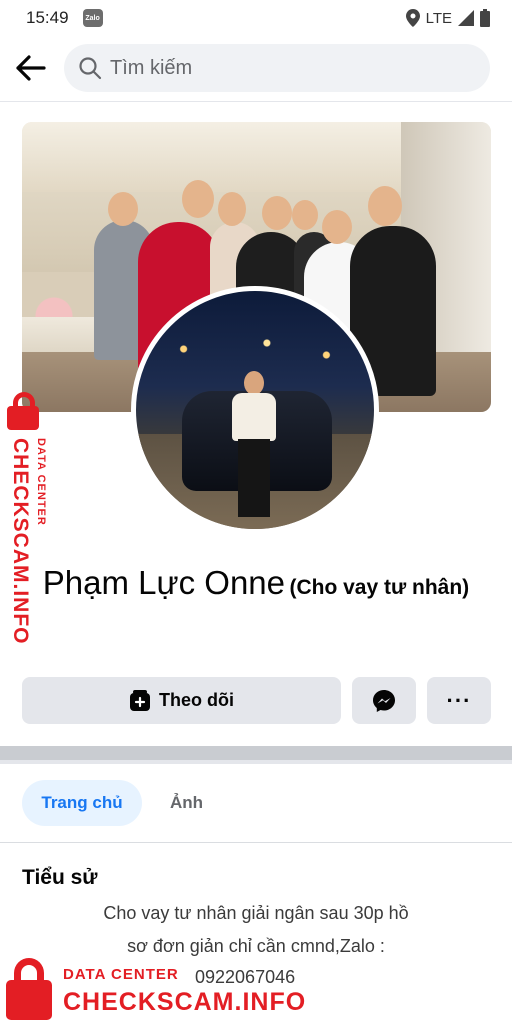  Describe the element at coordinates (256, 842) in the screenshot. I see `tabs-divider` at that location.